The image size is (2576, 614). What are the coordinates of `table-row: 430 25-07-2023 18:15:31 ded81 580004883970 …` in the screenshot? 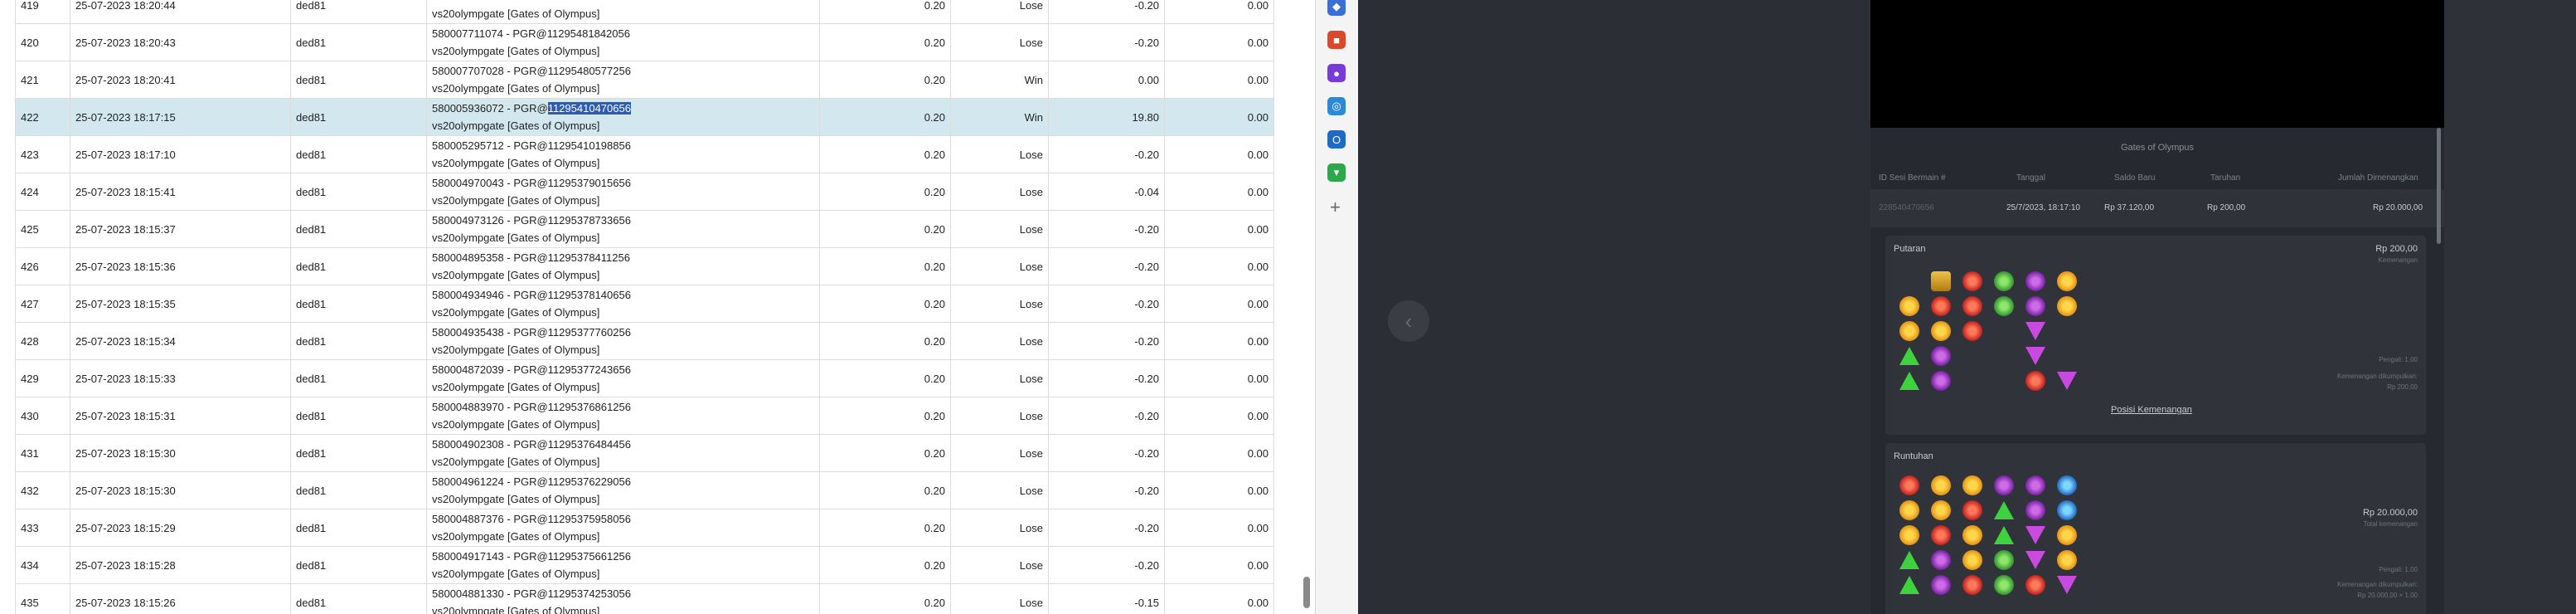 It's located at (644, 416).